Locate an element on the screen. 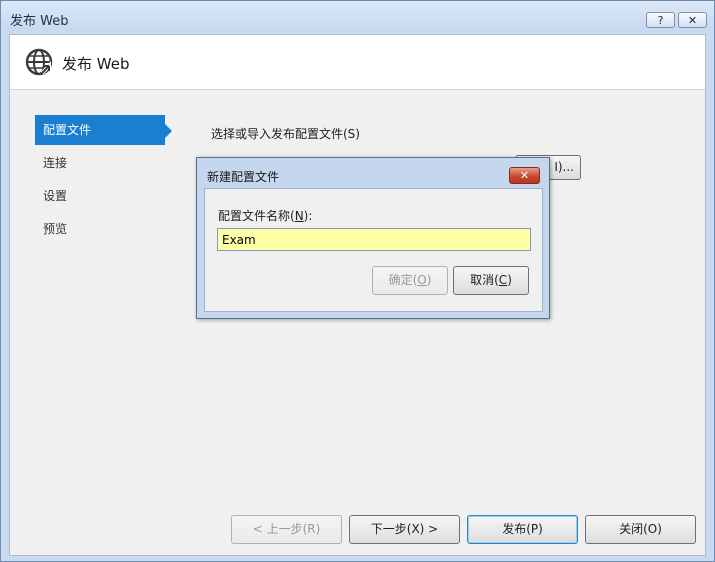  dialog-title: 新建配置文件 is located at coordinates (243, 177).